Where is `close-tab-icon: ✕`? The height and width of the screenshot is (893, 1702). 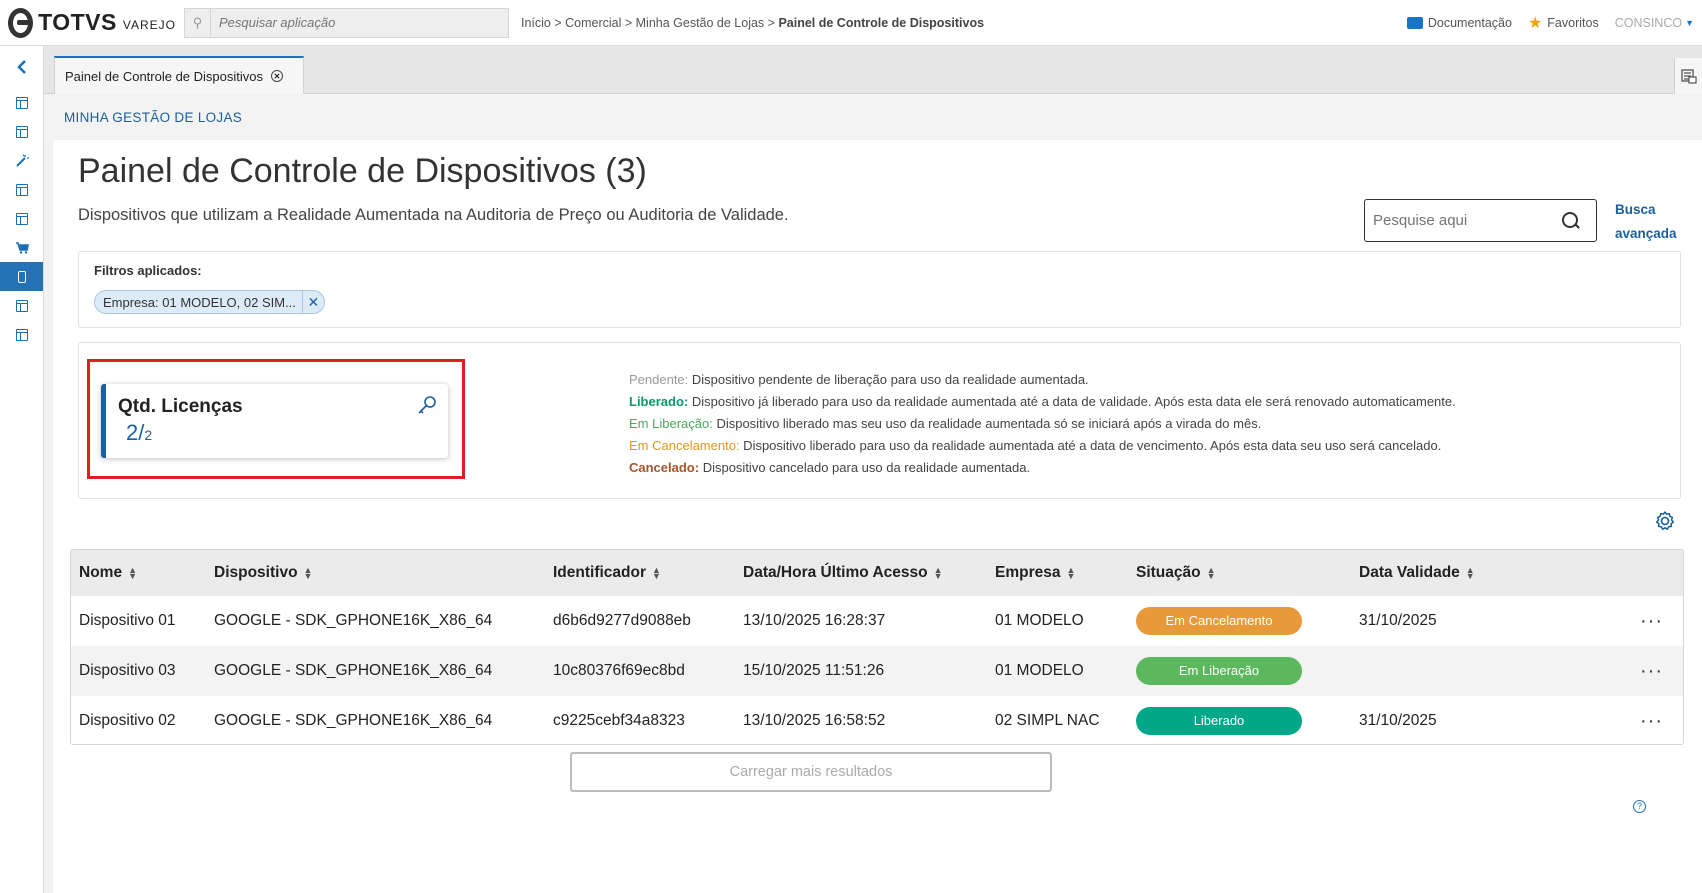
close-tab-icon: ✕ is located at coordinates (277, 76).